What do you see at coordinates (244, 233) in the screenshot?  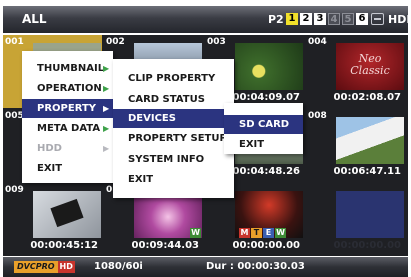 I see `badge-m: M` at bounding box center [244, 233].